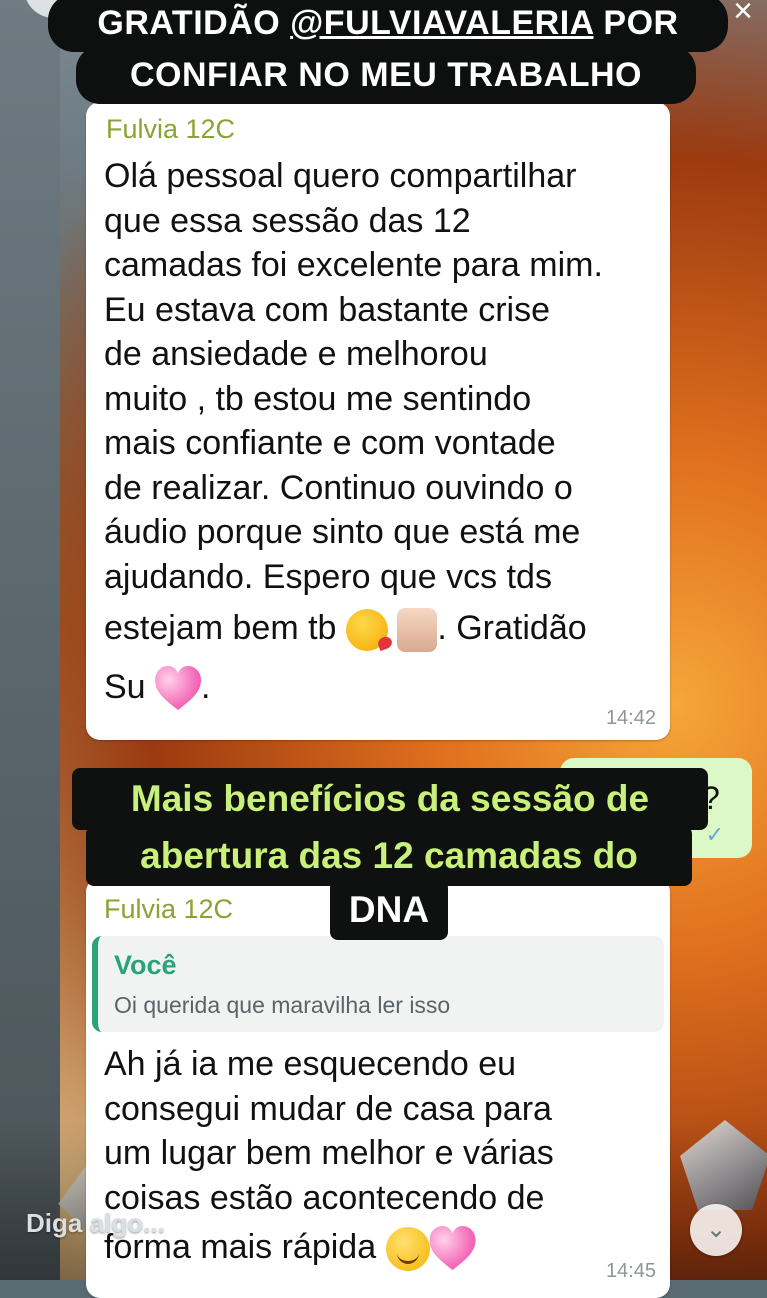 The height and width of the screenshot is (1298, 767). What do you see at coordinates (329, 1153) in the screenshot?
I see `message-line: um lugar bem melhor e várias` at bounding box center [329, 1153].